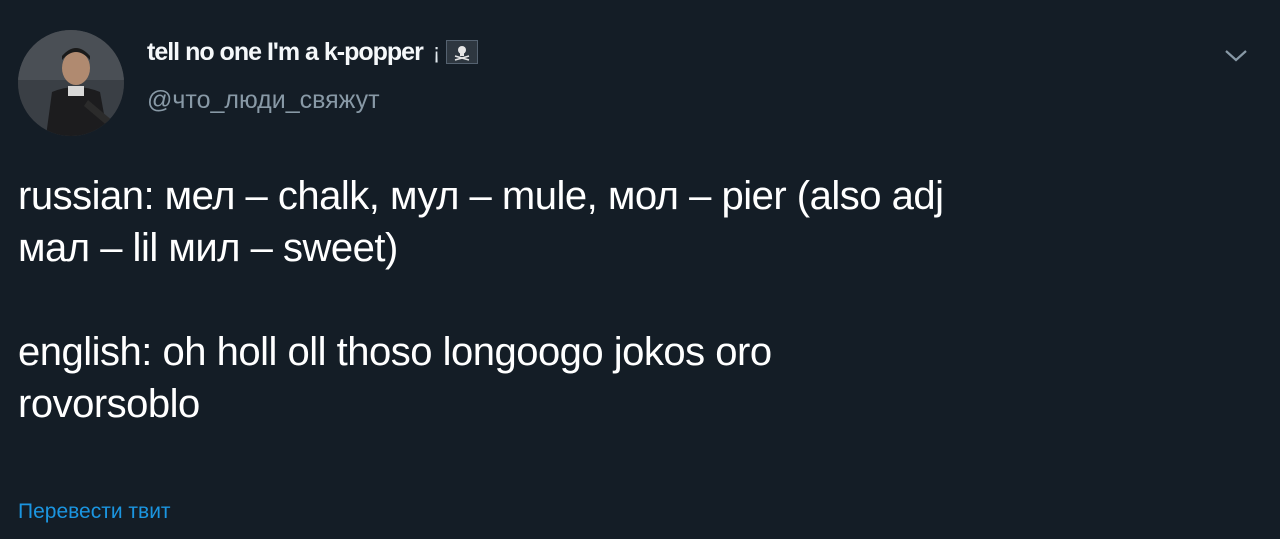 This screenshot has height=539, width=1280. I want to click on display-name-row: tell no one I'm a k-popper ¡, so click(313, 52).